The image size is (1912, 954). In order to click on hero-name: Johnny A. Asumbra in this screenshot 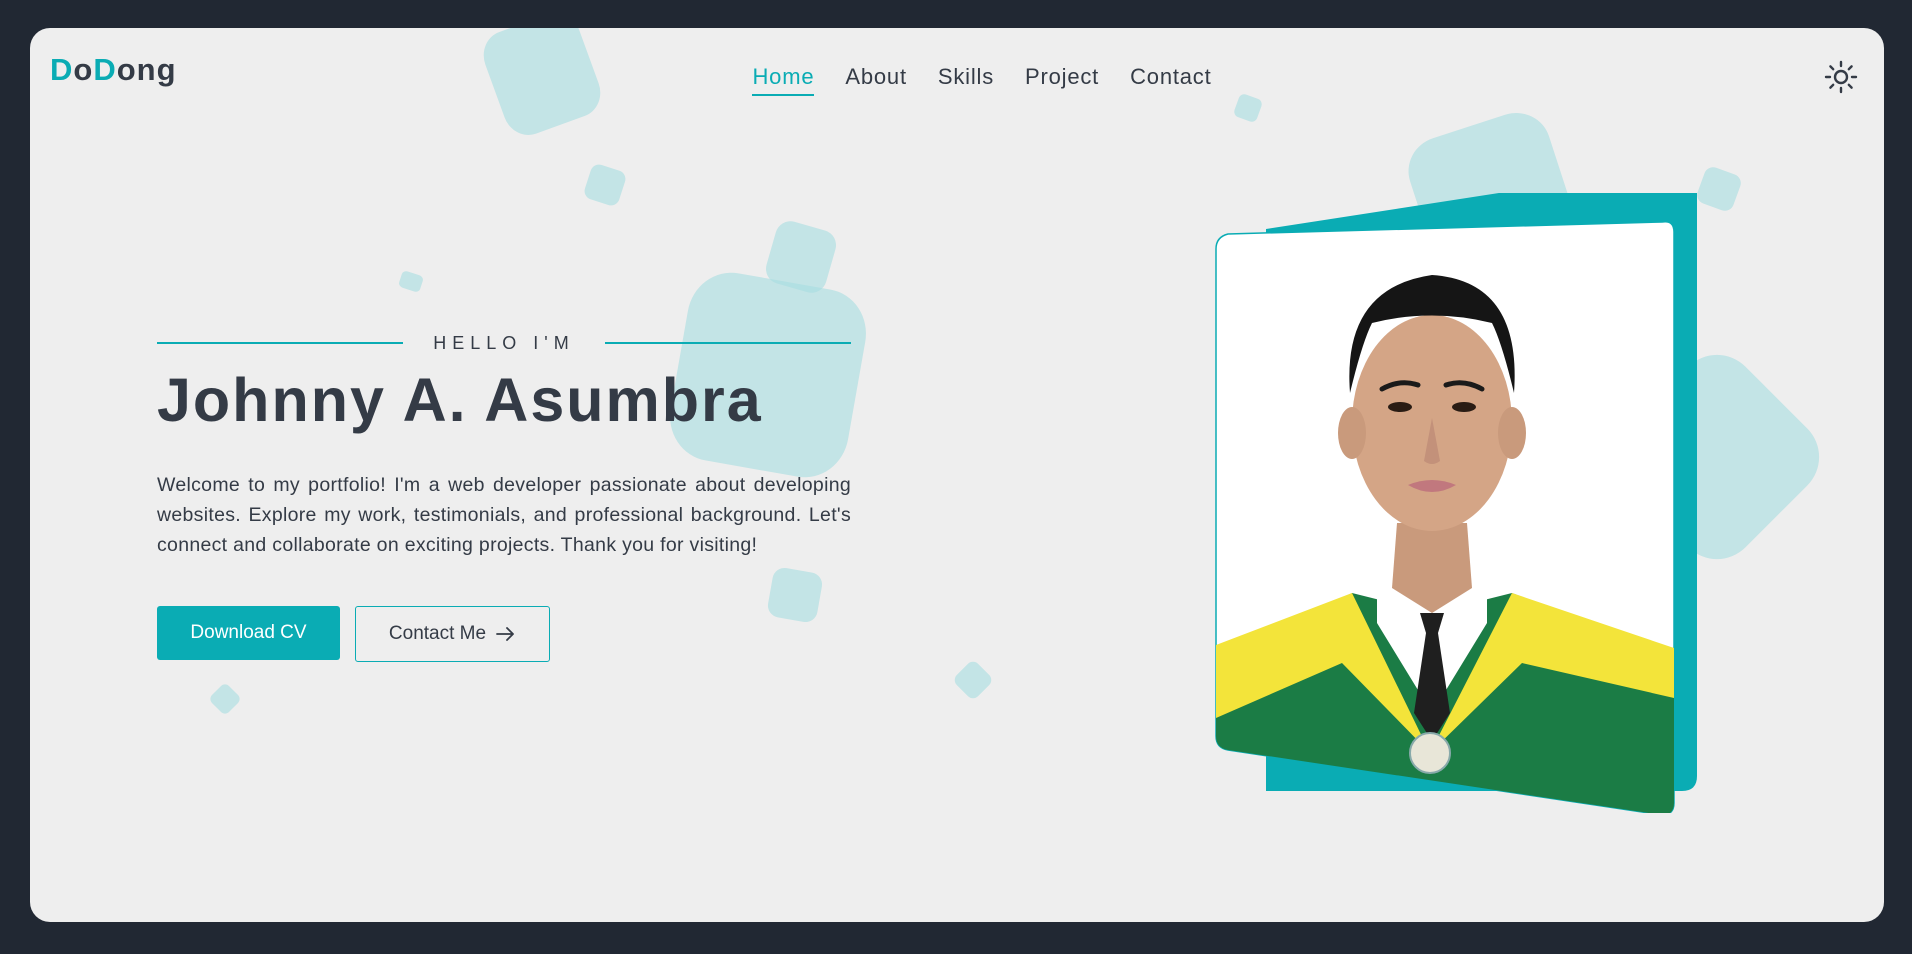, I will do `click(460, 400)`.